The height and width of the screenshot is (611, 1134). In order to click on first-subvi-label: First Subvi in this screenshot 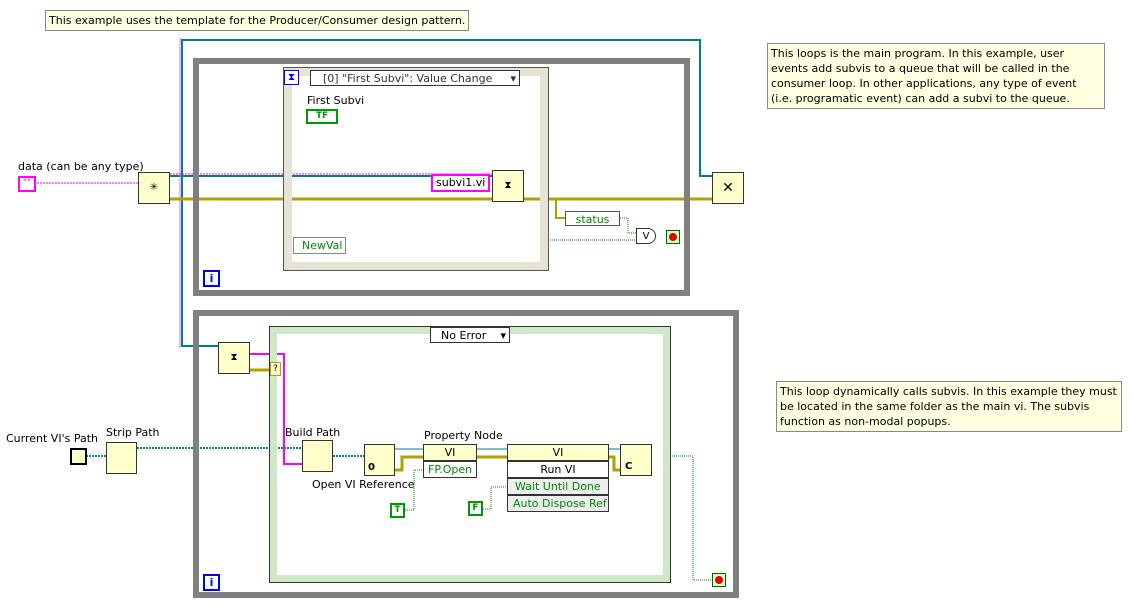, I will do `click(336, 100)`.